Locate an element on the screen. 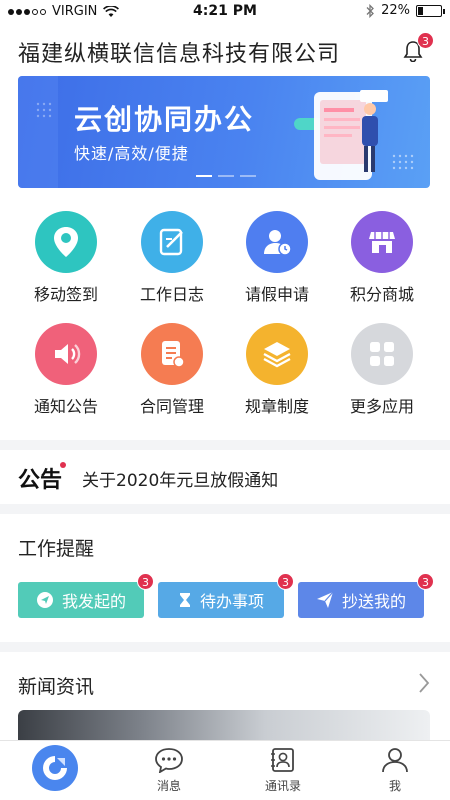 The height and width of the screenshot is (800, 450). battery-icon is located at coordinates (430, 10).